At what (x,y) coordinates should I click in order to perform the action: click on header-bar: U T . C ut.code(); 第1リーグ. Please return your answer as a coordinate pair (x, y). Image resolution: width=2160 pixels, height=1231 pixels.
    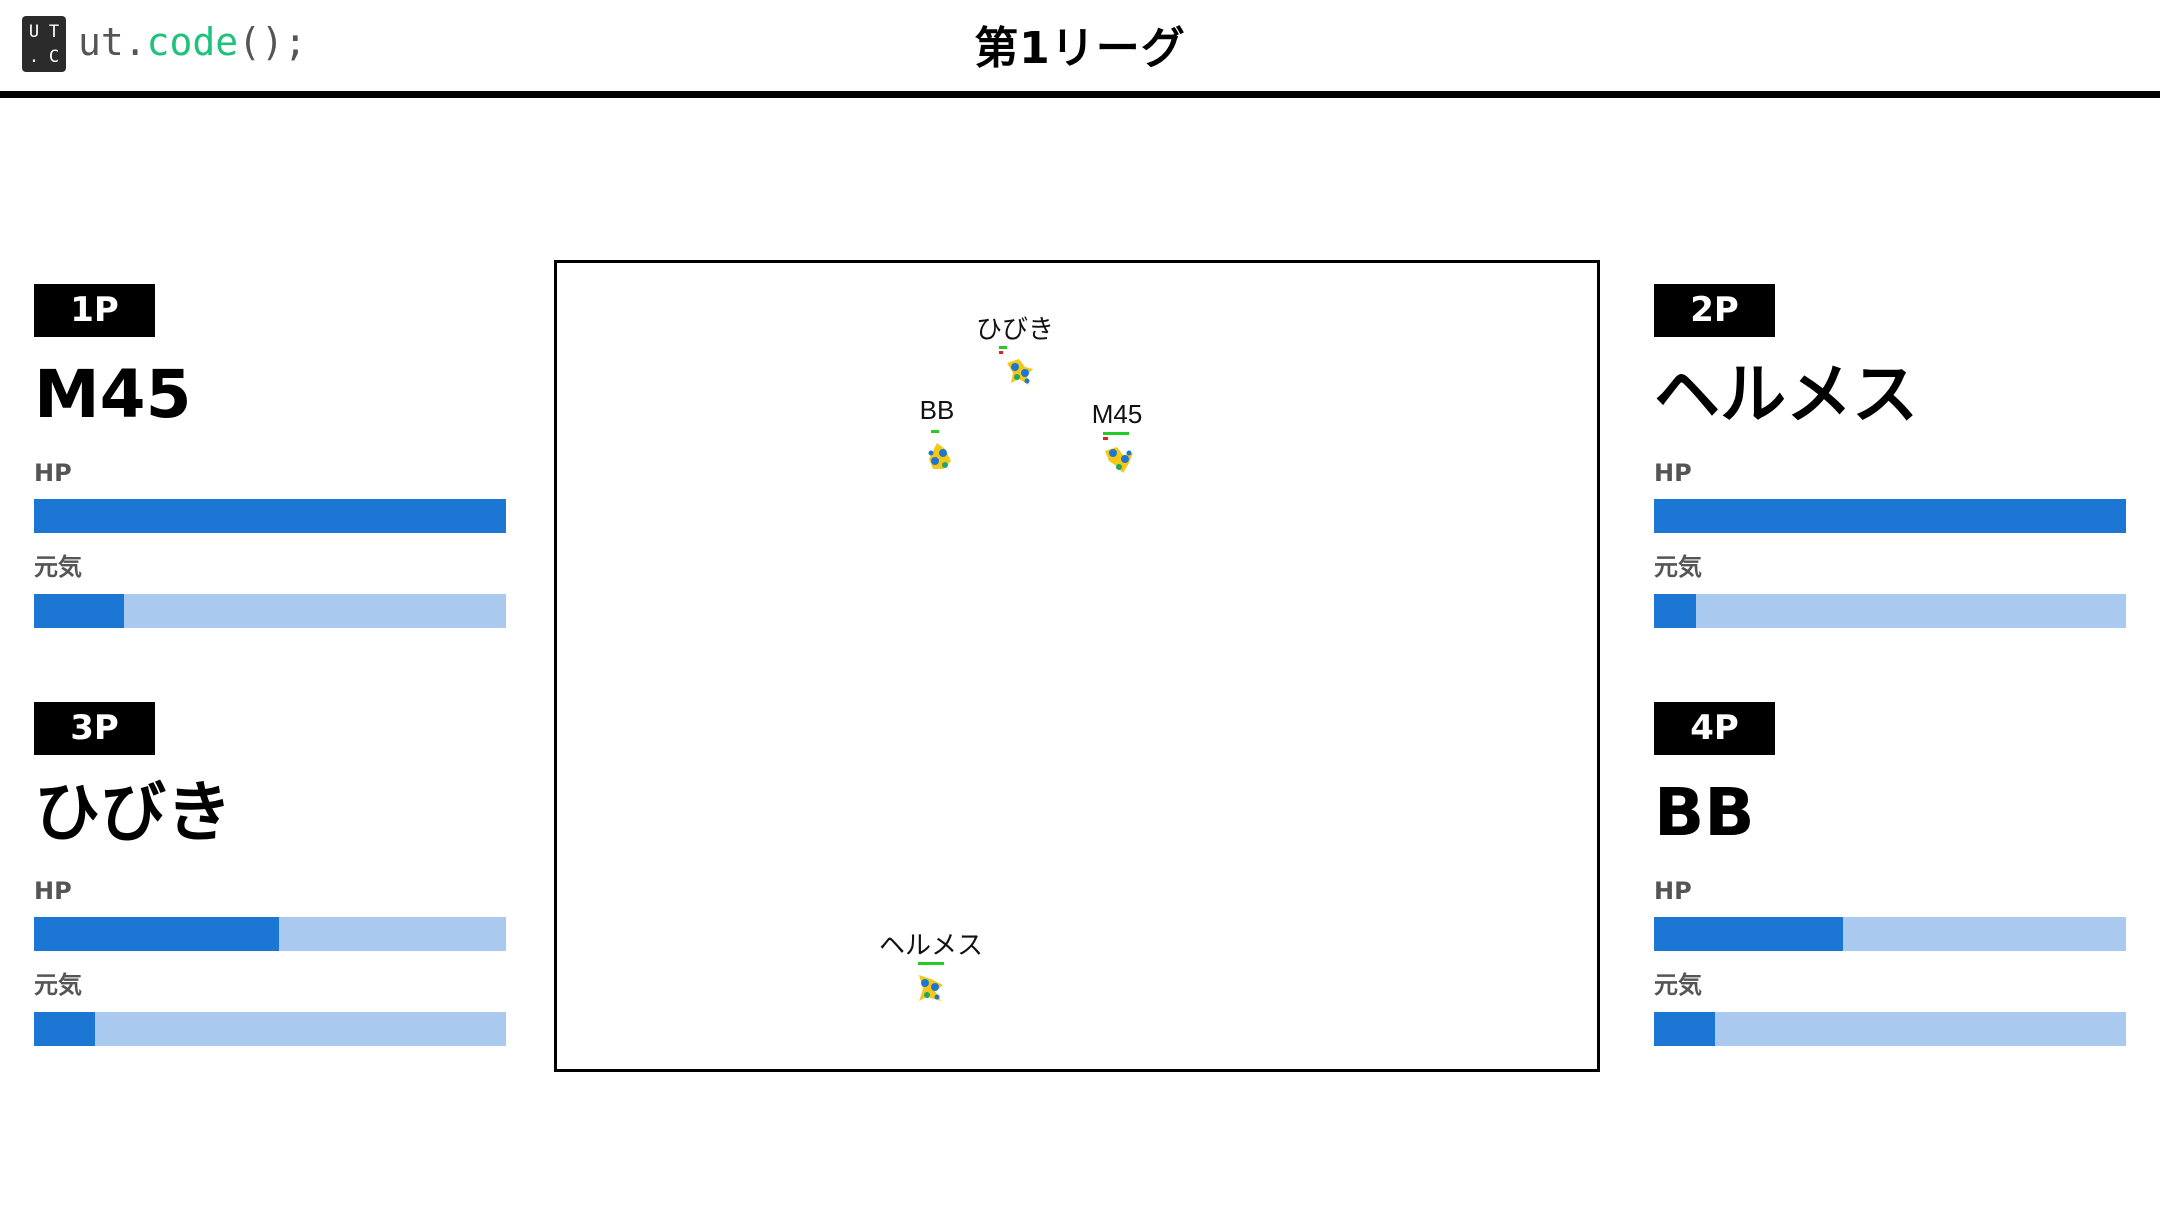
    Looking at the image, I should click on (1080, 49).